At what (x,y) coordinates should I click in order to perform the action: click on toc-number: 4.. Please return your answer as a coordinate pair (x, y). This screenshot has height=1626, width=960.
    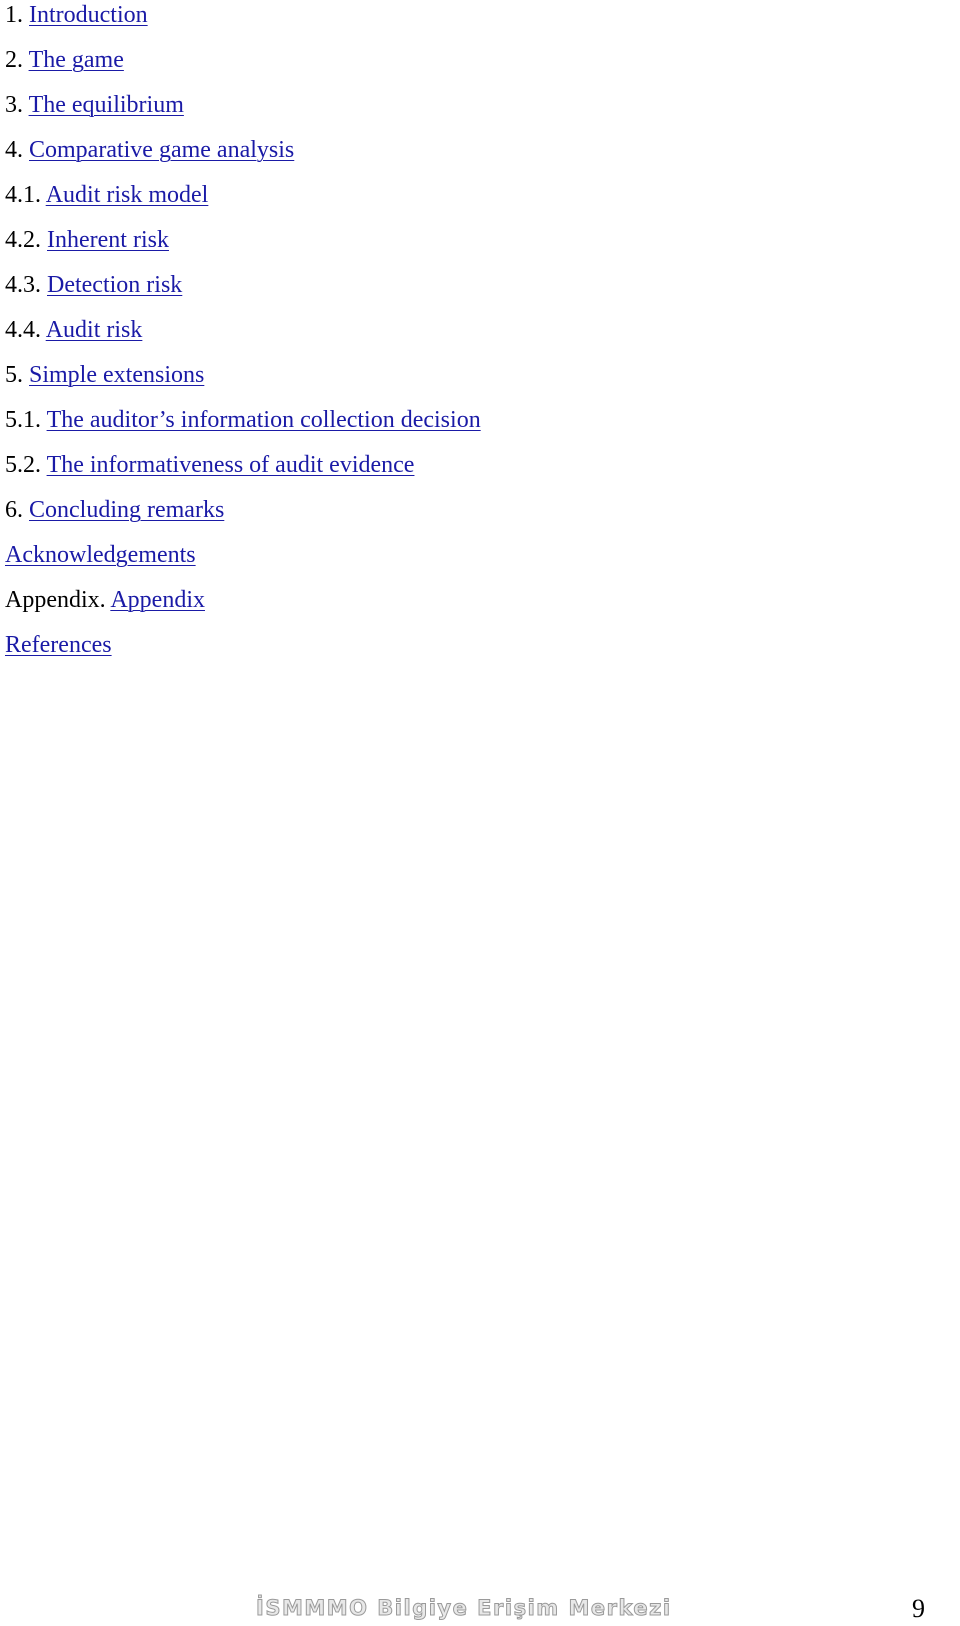
    Looking at the image, I should click on (17, 150).